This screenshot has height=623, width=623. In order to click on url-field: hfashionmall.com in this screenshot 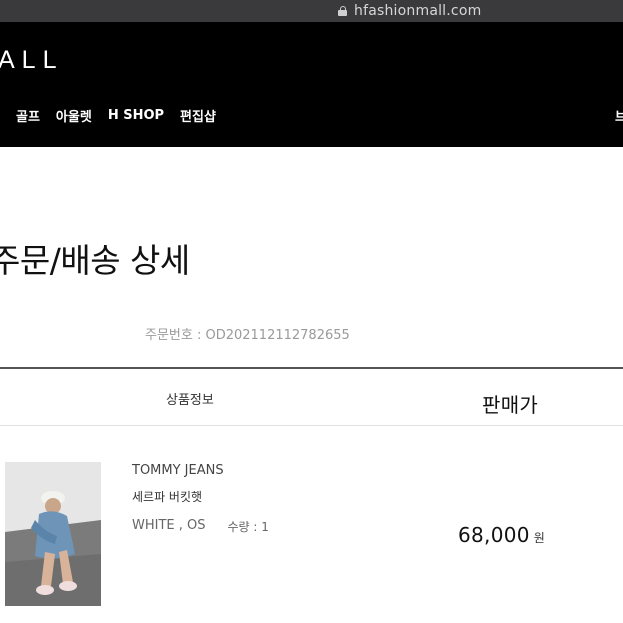, I will do `click(409, 11)`.